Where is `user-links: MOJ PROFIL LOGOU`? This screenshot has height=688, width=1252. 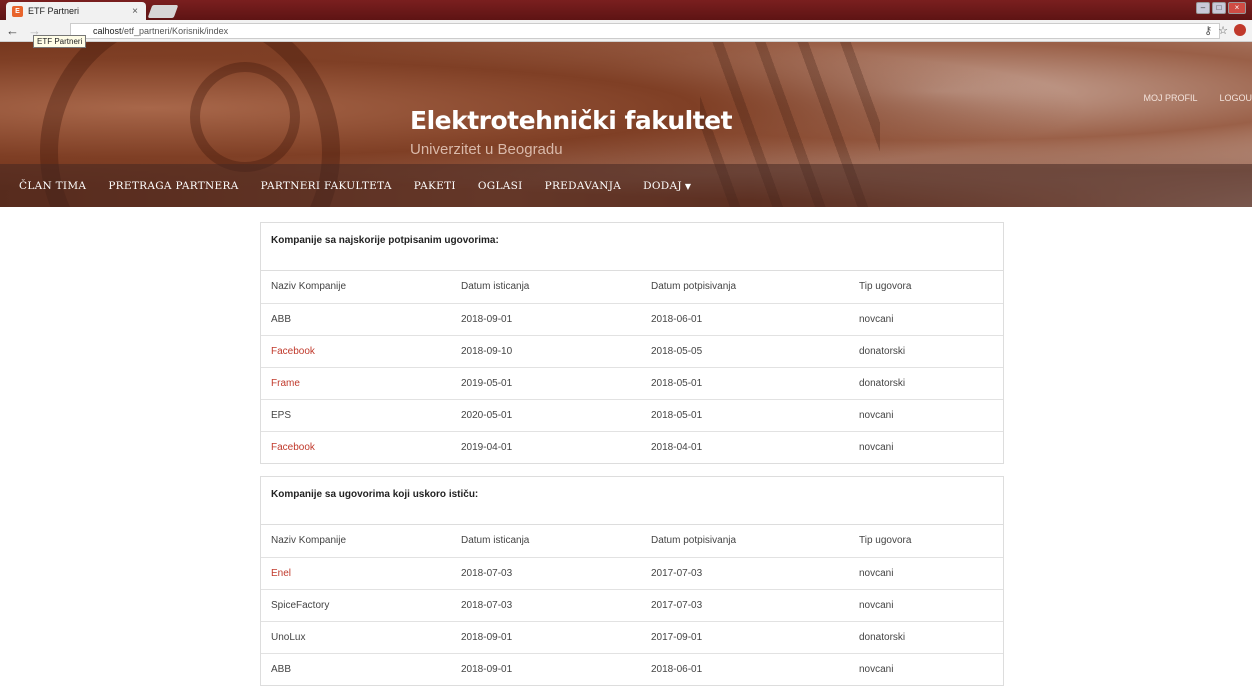 user-links: MOJ PROFIL LOGOU is located at coordinates (1197, 98).